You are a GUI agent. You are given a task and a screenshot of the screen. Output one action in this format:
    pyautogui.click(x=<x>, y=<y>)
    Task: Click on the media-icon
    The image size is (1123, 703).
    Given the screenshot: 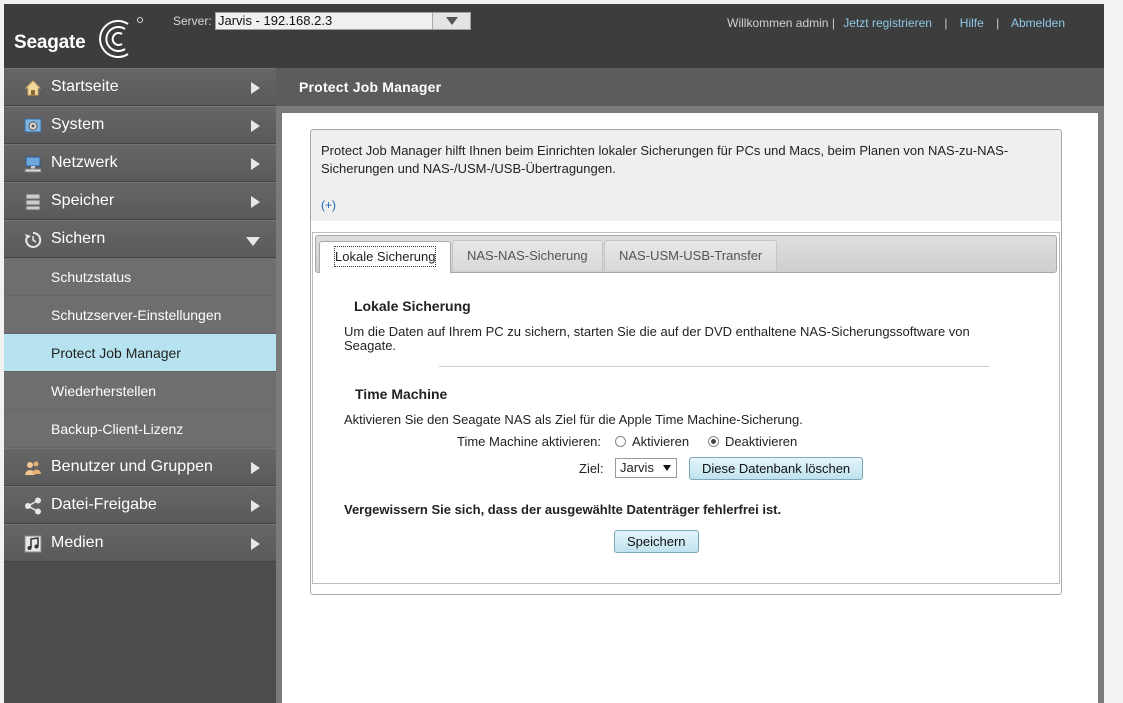 What is the action you would take?
    pyautogui.click(x=33, y=544)
    